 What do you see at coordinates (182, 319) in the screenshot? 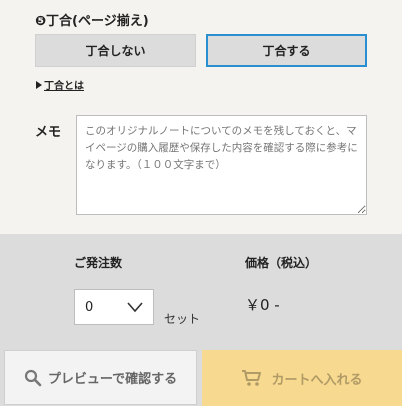
I see `quantity-unit: セット` at bounding box center [182, 319].